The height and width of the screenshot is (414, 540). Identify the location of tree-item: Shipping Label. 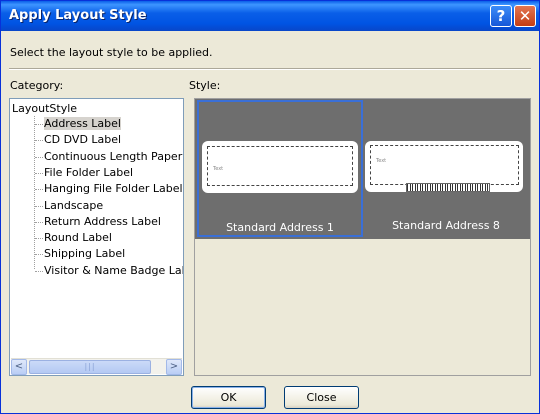
(84, 253).